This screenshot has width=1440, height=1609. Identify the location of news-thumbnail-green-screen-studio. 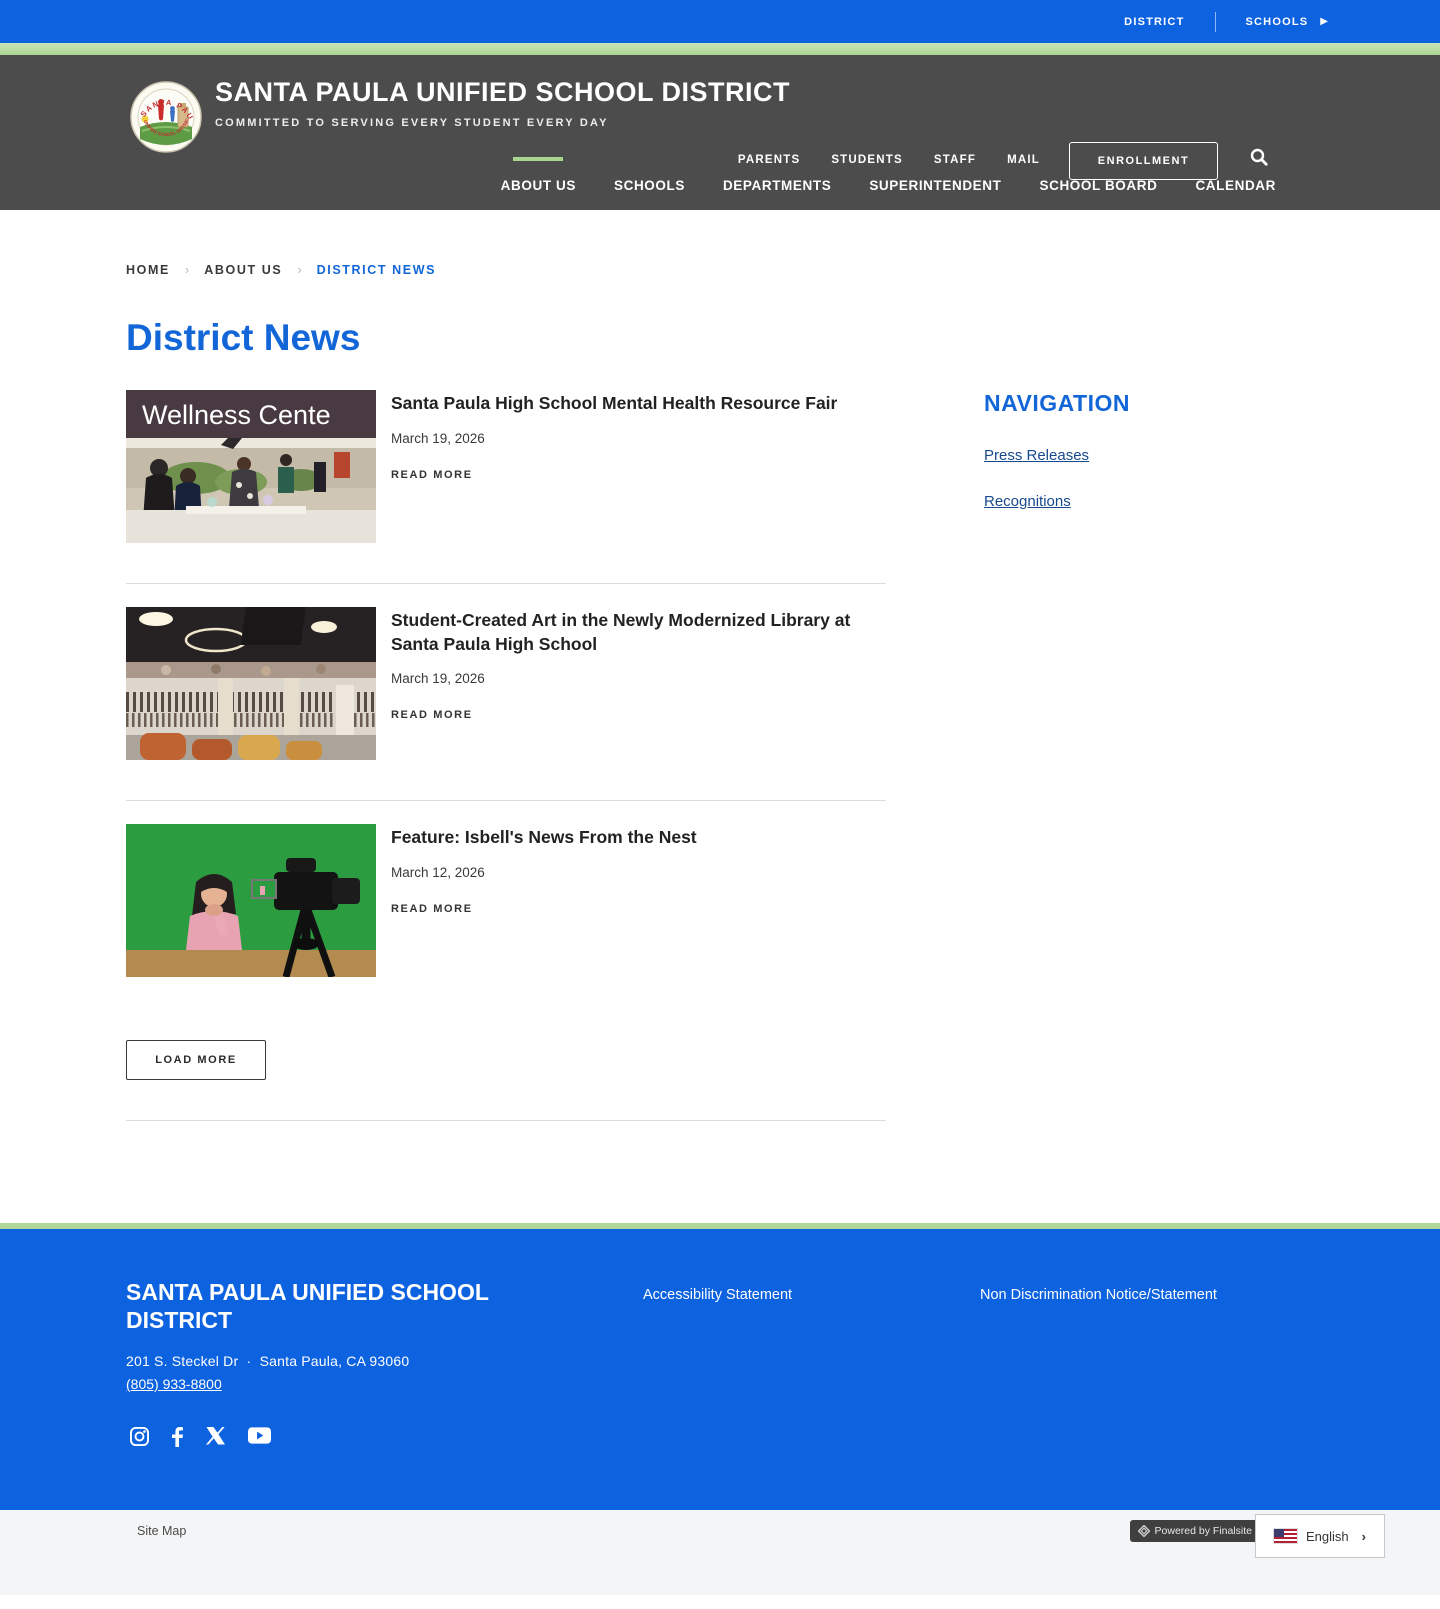
(251, 900).